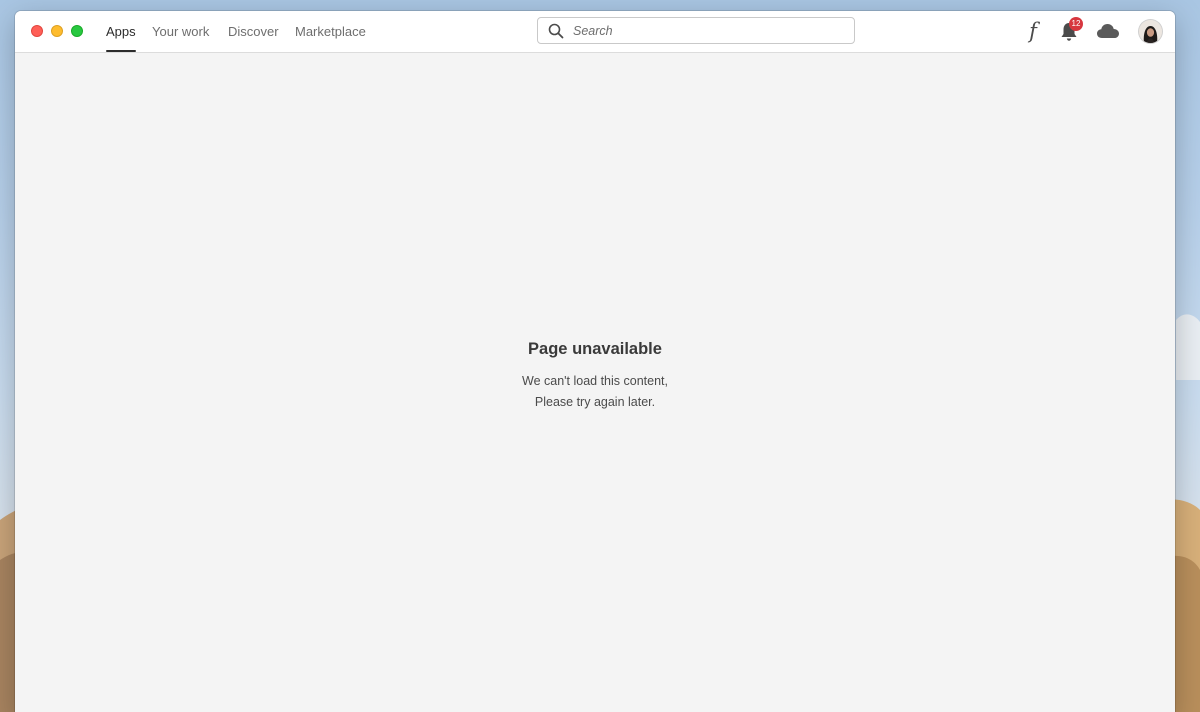  What do you see at coordinates (1076, 24) in the screenshot?
I see `notification-count-badge: 12` at bounding box center [1076, 24].